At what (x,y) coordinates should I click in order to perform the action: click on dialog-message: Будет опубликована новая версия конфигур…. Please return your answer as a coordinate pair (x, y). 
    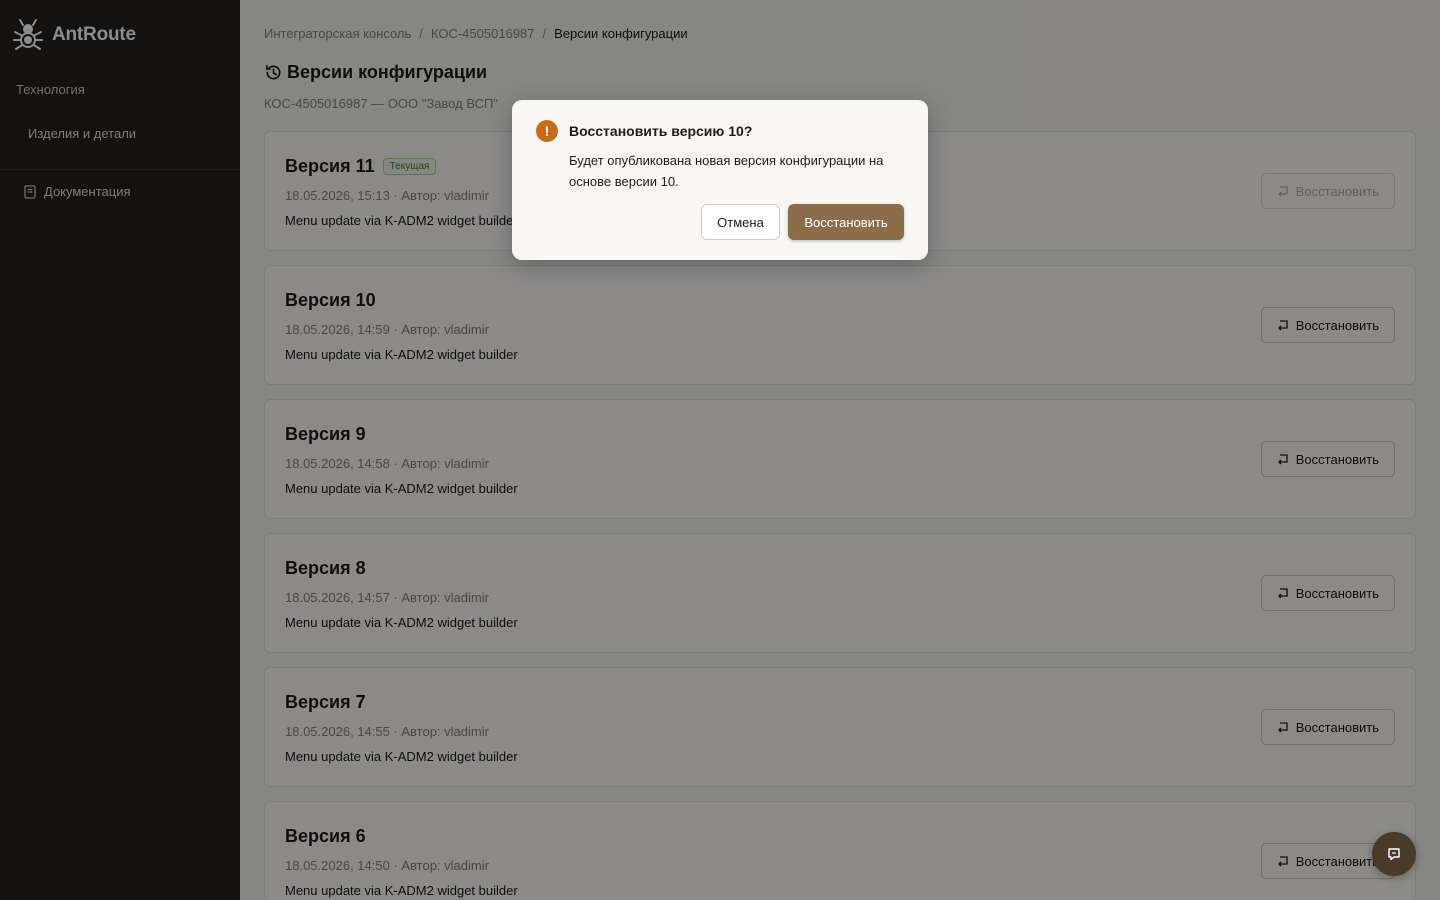
    Looking at the image, I should click on (726, 171).